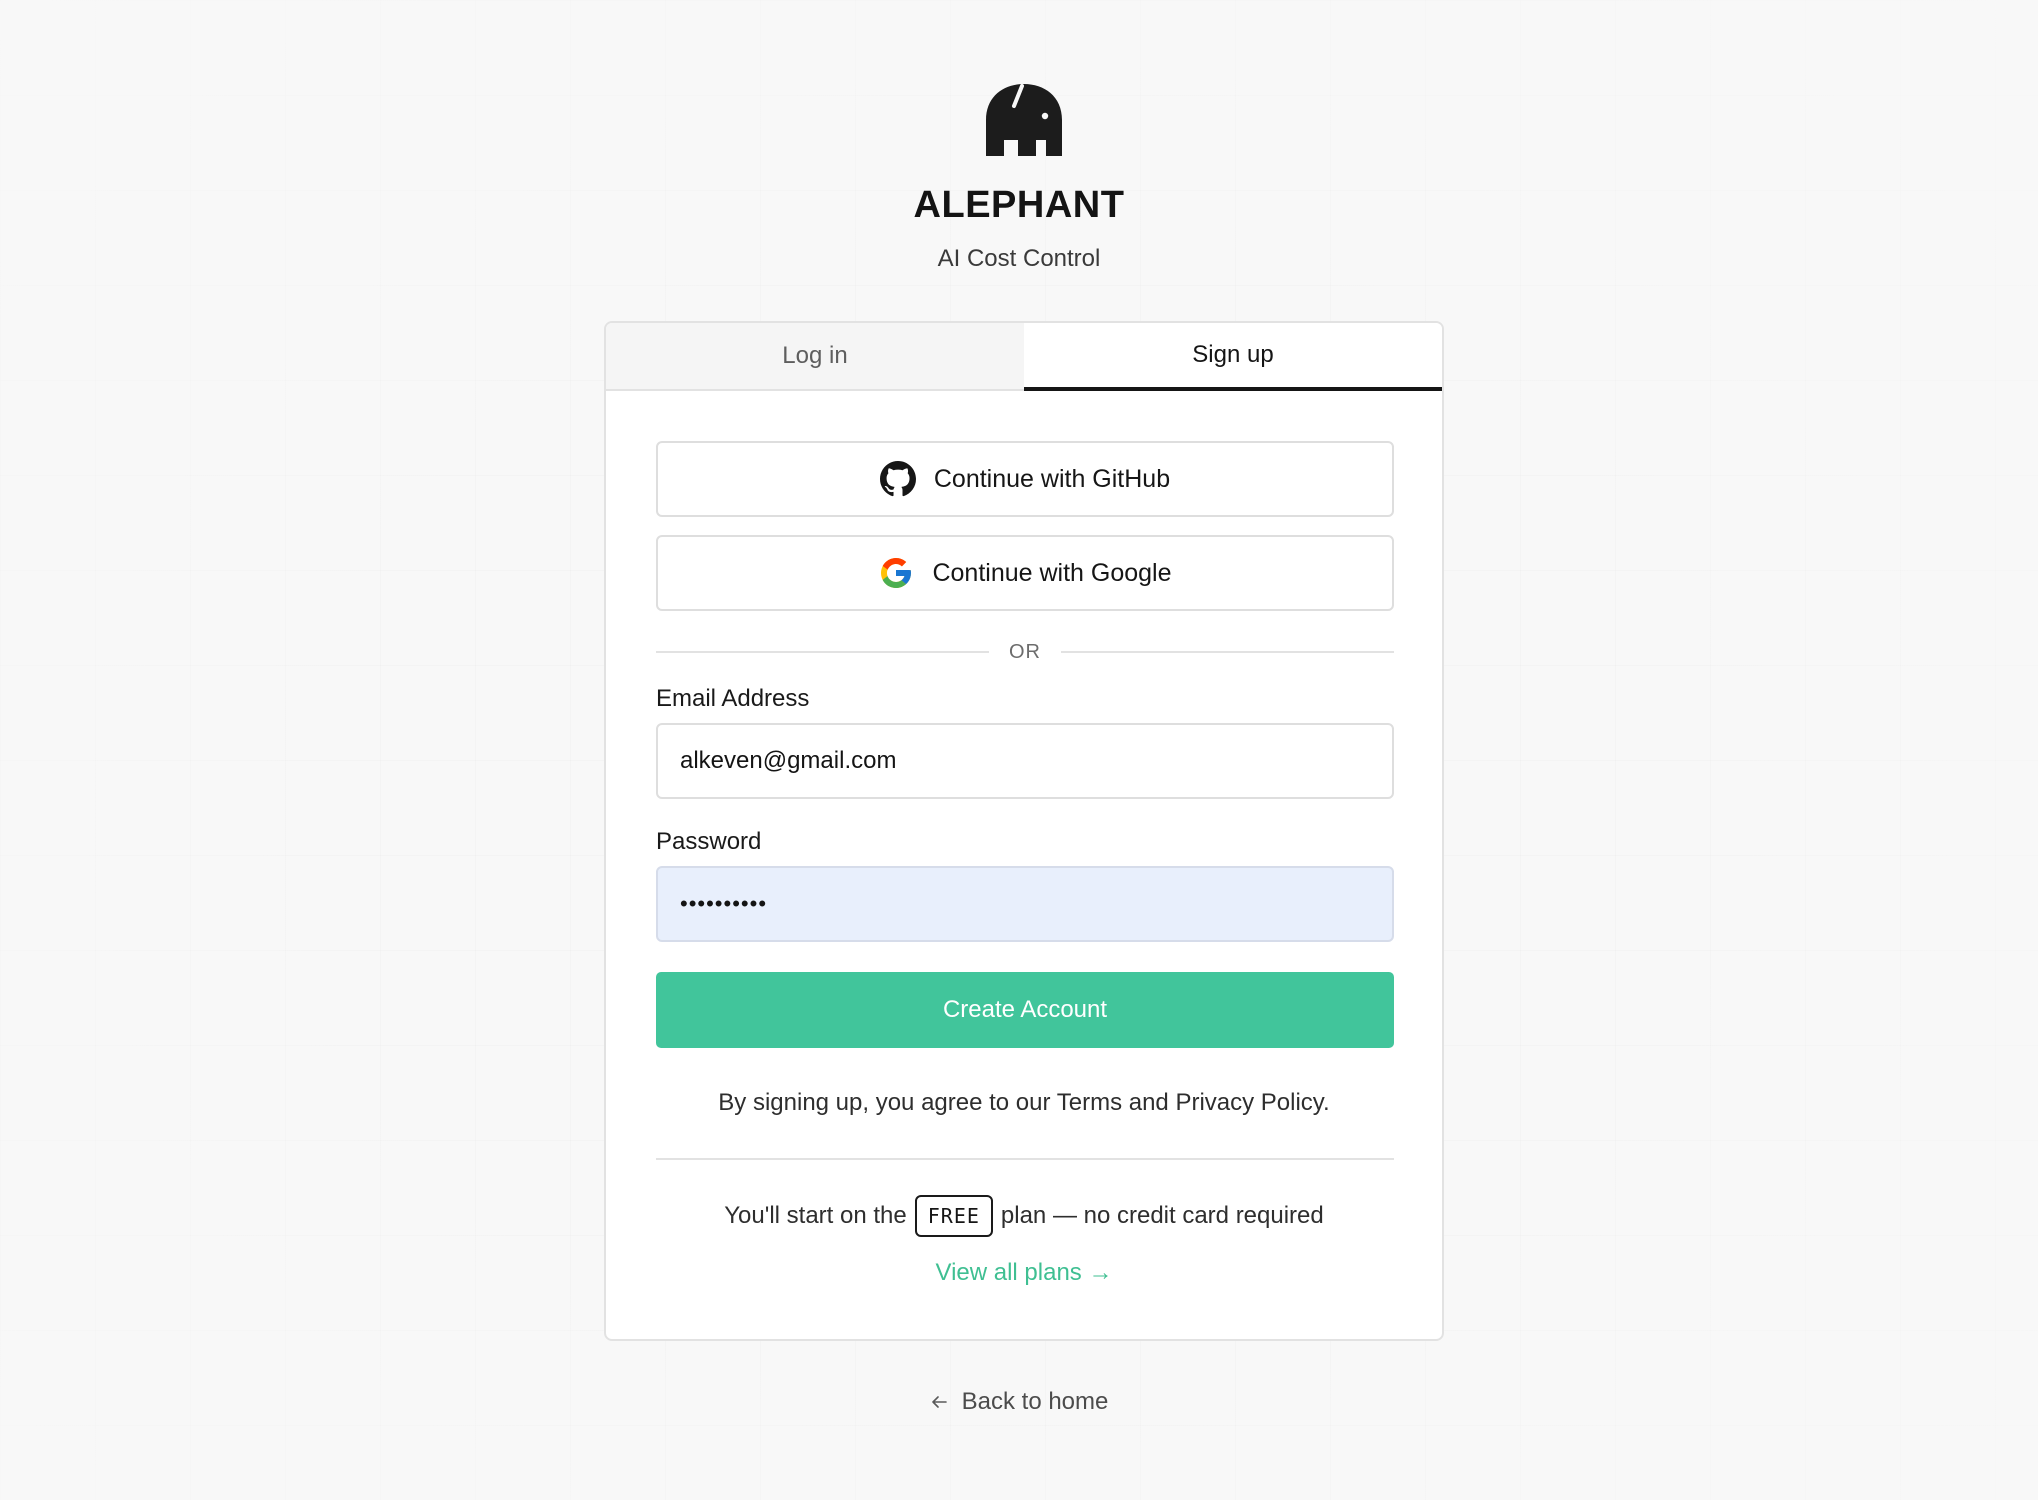  I want to click on plan-prefix: You'll start on the, so click(815, 1215).